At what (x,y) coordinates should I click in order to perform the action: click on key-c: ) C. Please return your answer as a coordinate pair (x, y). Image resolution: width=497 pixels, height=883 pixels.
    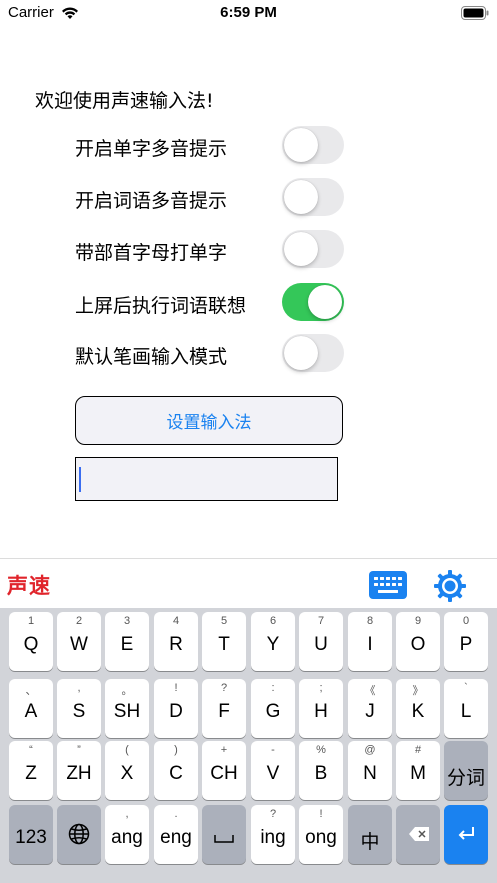
    Looking at the image, I should click on (176, 770).